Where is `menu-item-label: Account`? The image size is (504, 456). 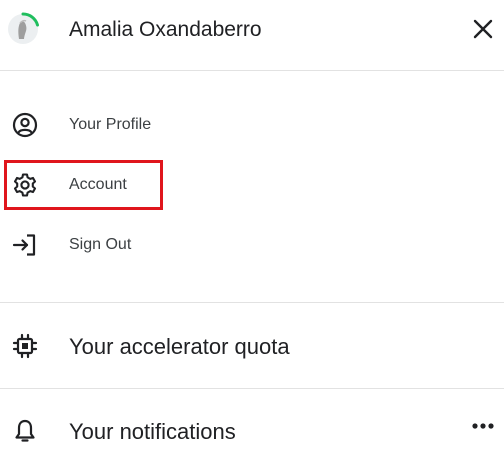
menu-item-label: Account is located at coordinates (98, 184).